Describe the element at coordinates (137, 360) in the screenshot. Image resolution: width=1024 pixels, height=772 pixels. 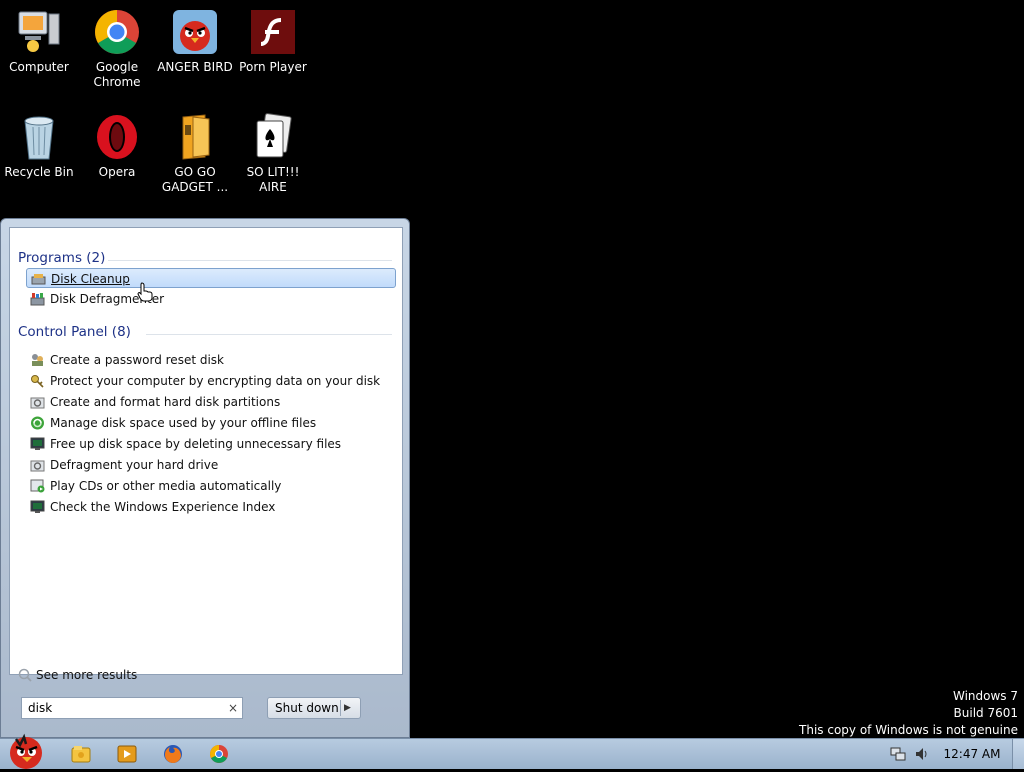
I see `result-label: Create a password reset disk` at that location.